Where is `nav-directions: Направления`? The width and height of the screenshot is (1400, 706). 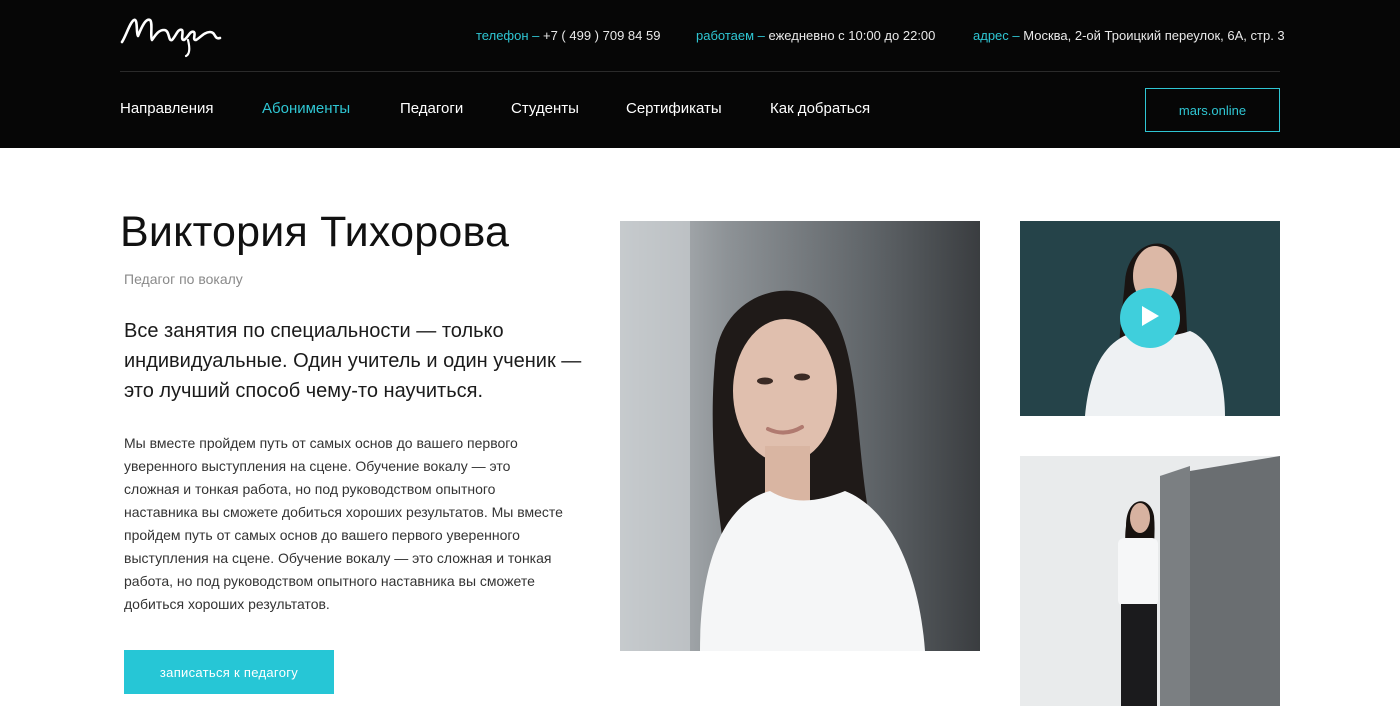
nav-directions: Направления is located at coordinates (167, 108).